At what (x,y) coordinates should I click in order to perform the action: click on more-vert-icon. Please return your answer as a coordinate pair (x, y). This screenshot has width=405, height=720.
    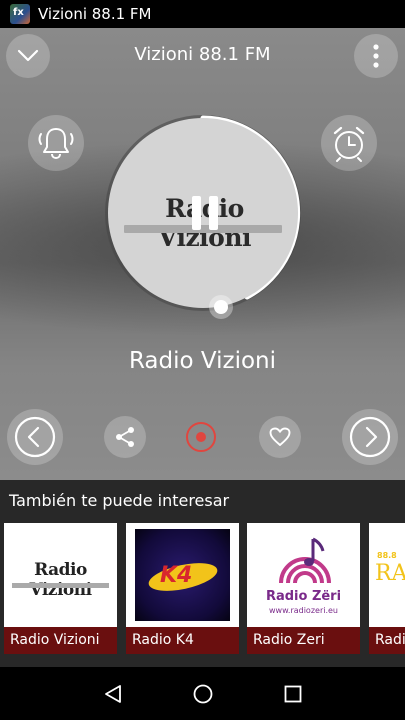
    Looking at the image, I should click on (376, 56).